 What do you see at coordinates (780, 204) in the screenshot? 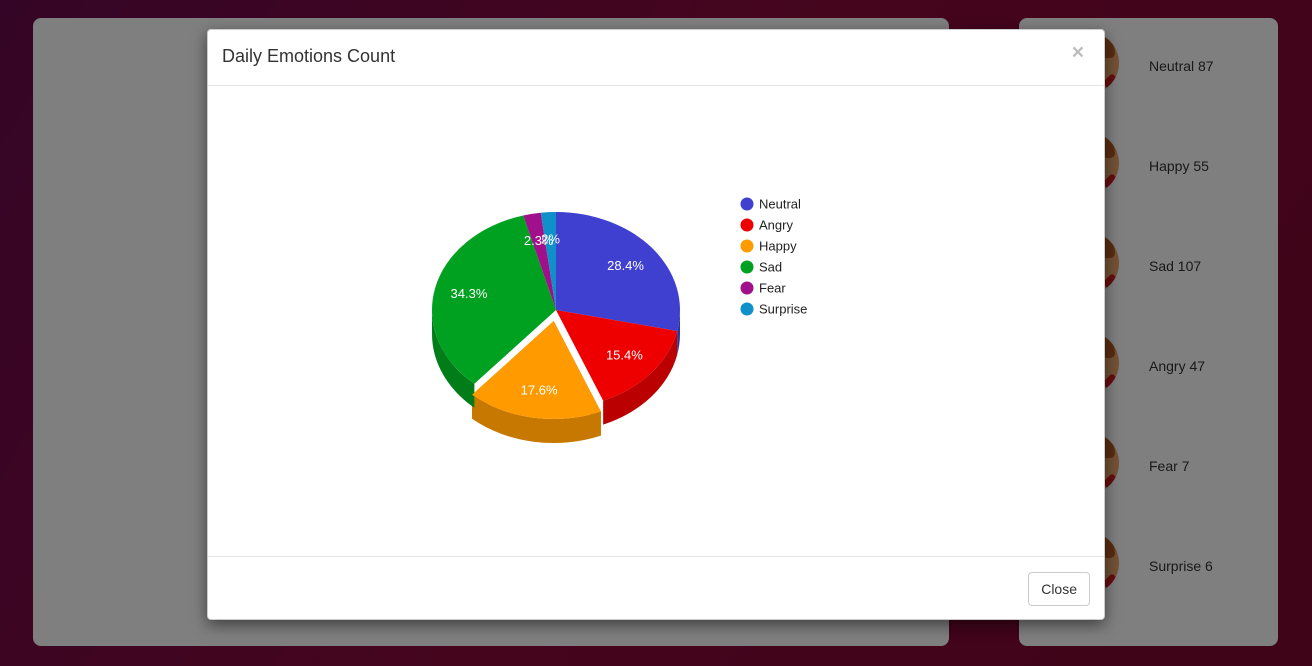
I see `legend-label-neutral: Neutral` at bounding box center [780, 204].